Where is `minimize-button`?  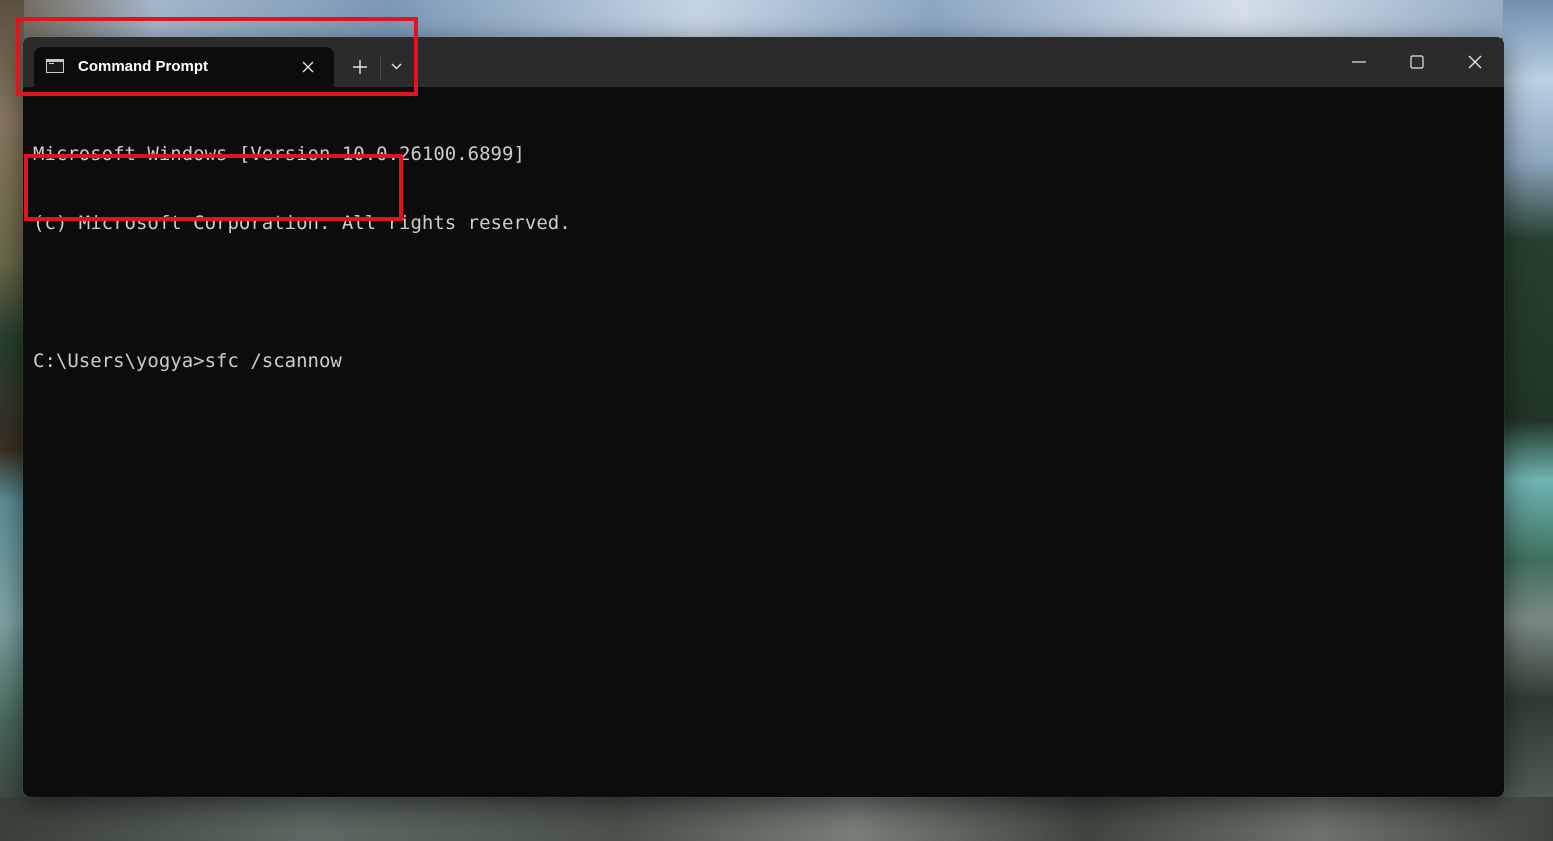
minimize-button is located at coordinates (1359, 62).